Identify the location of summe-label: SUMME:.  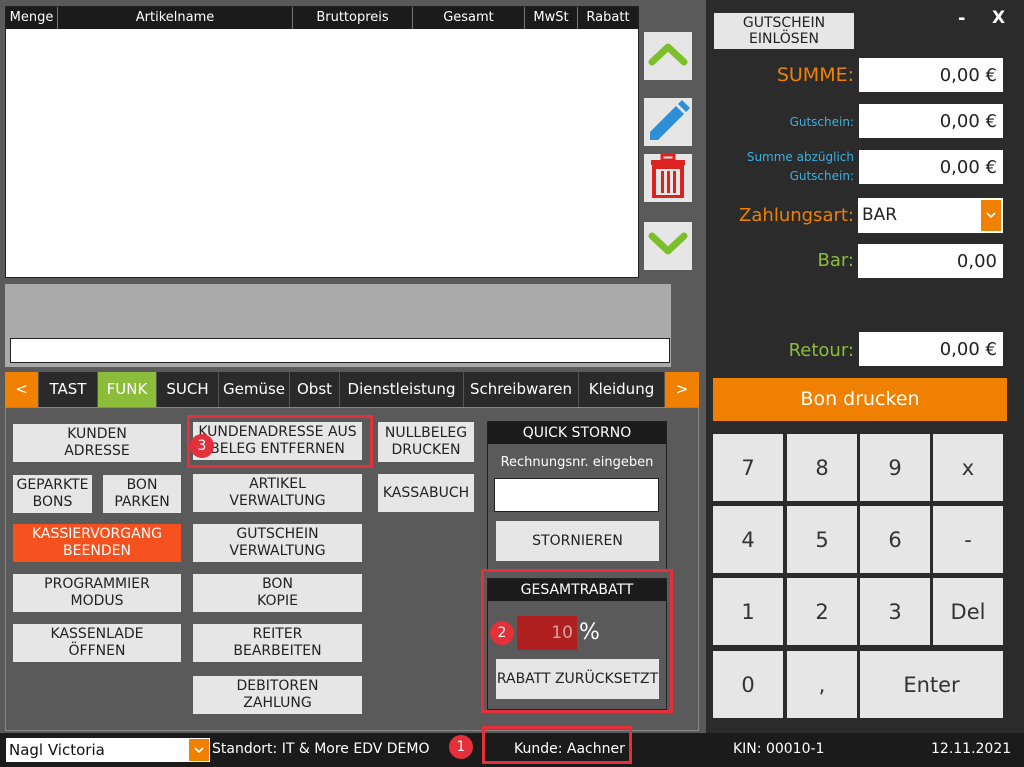
(815, 75).